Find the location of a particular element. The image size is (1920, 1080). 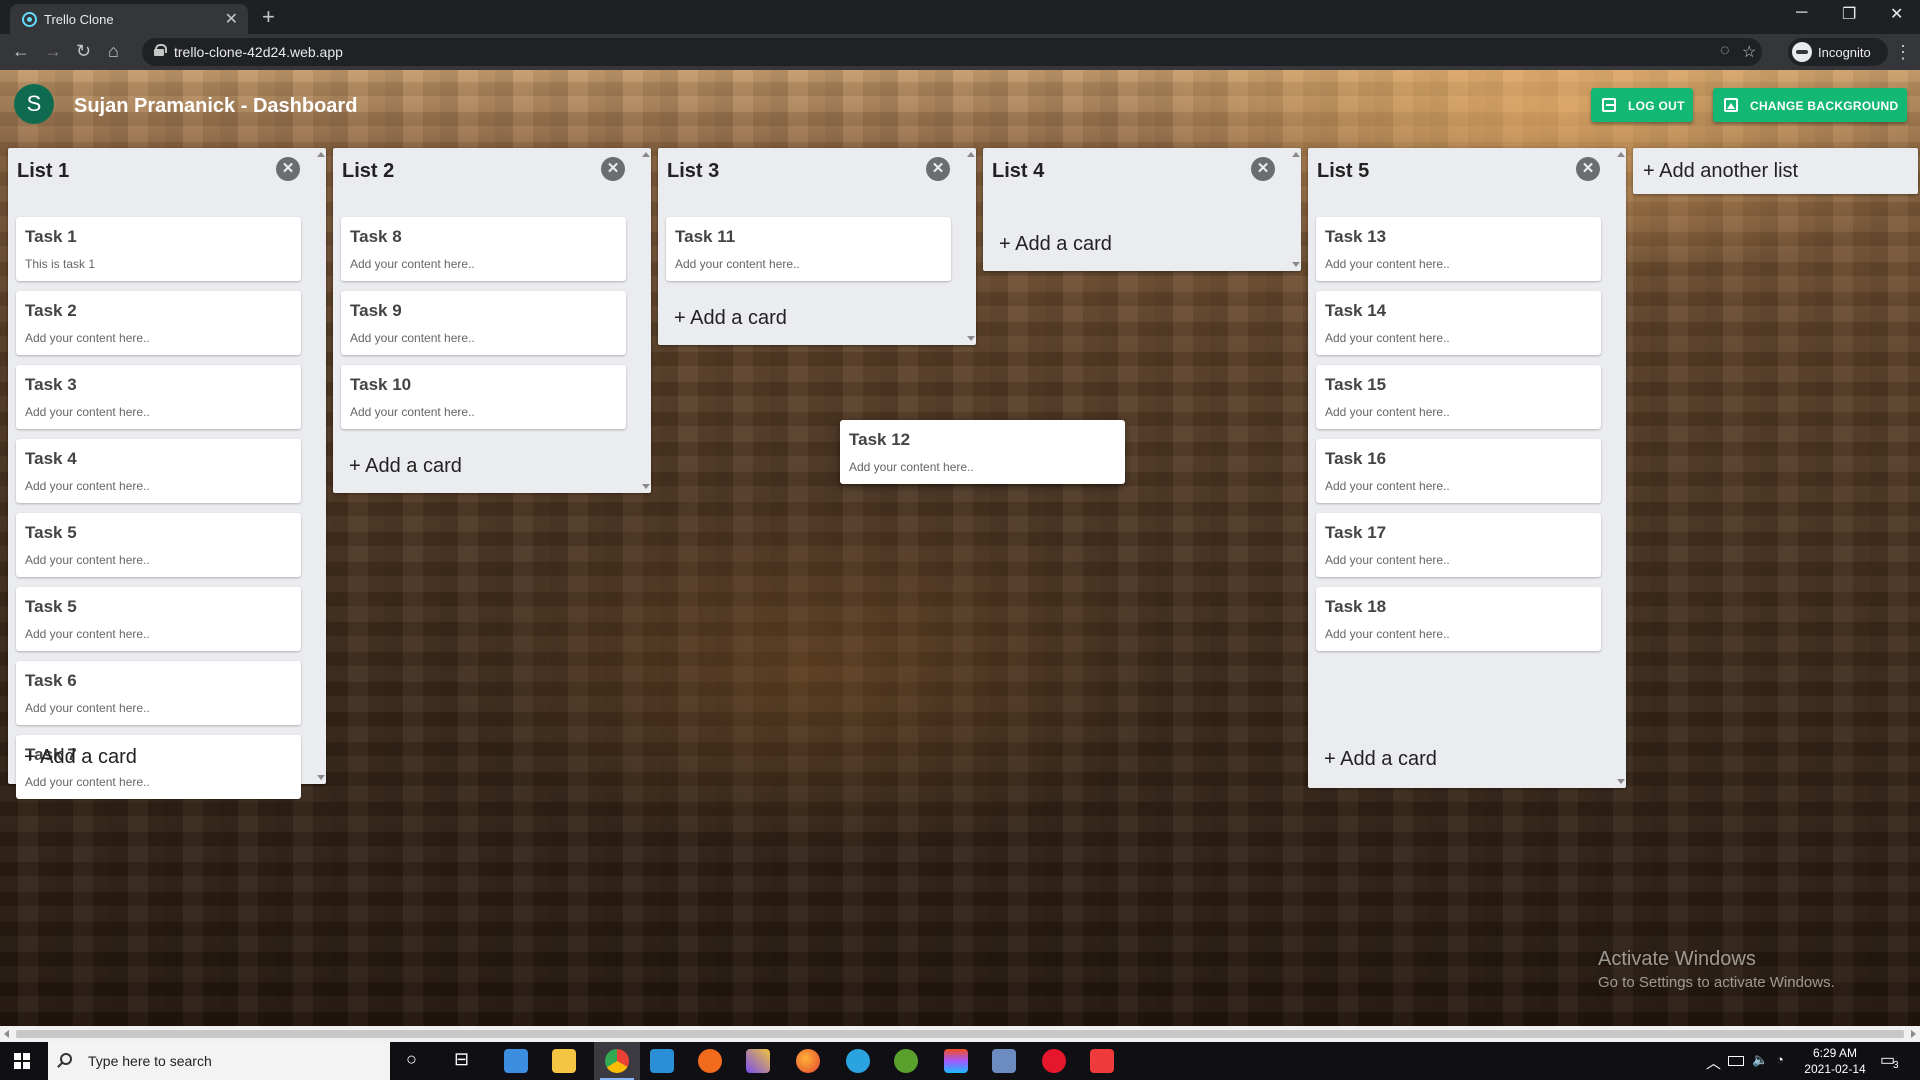

git-icon is located at coordinates (758, 1061).